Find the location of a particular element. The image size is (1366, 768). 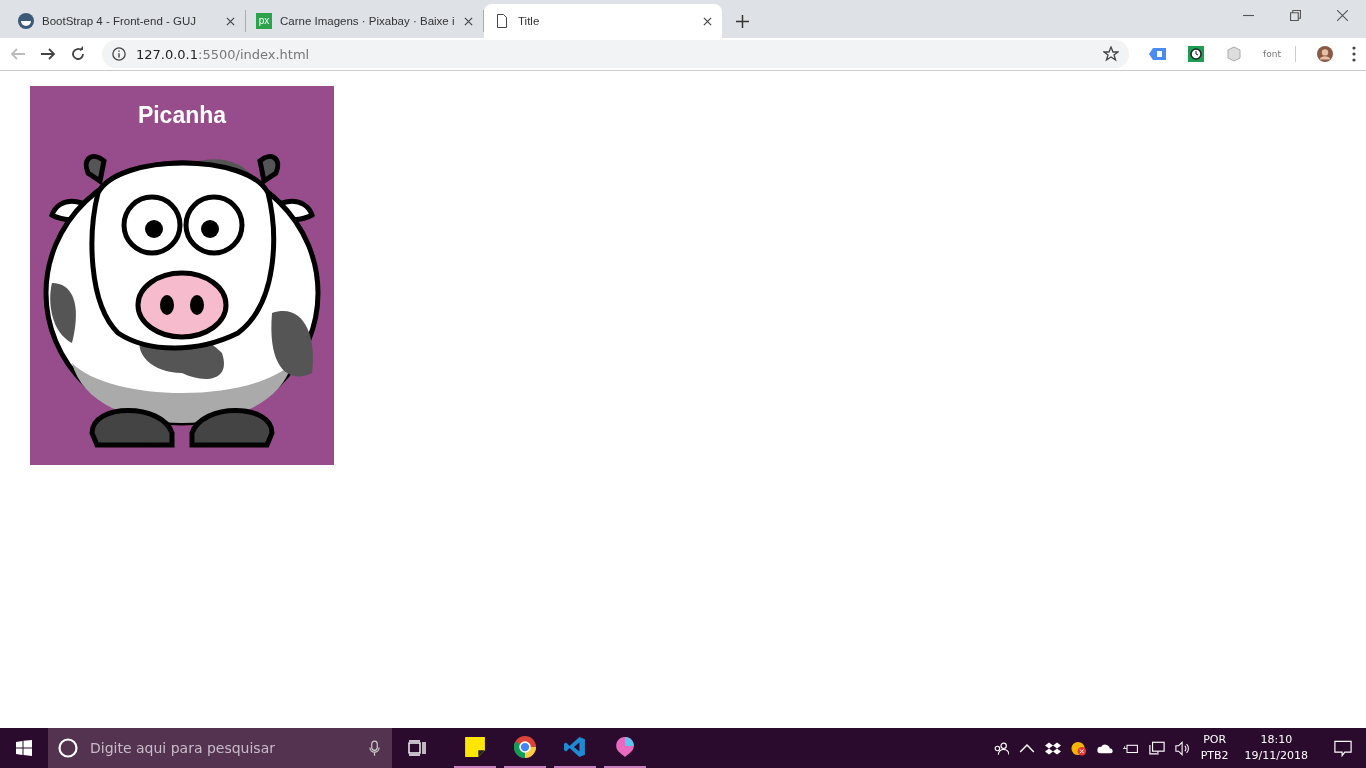

circle-icon is located at coordinates (68, 748).